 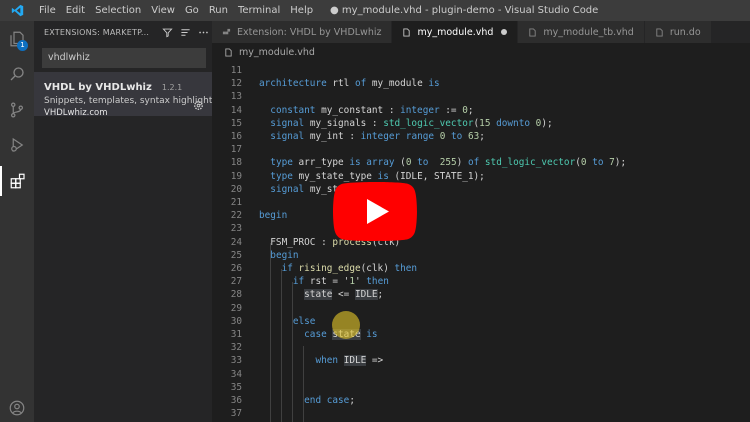 What do you see at coordinates (124, 58) in the screenshot?
I see `extension-search-input: vhdlwhiz` at bounding box center [124, 58].